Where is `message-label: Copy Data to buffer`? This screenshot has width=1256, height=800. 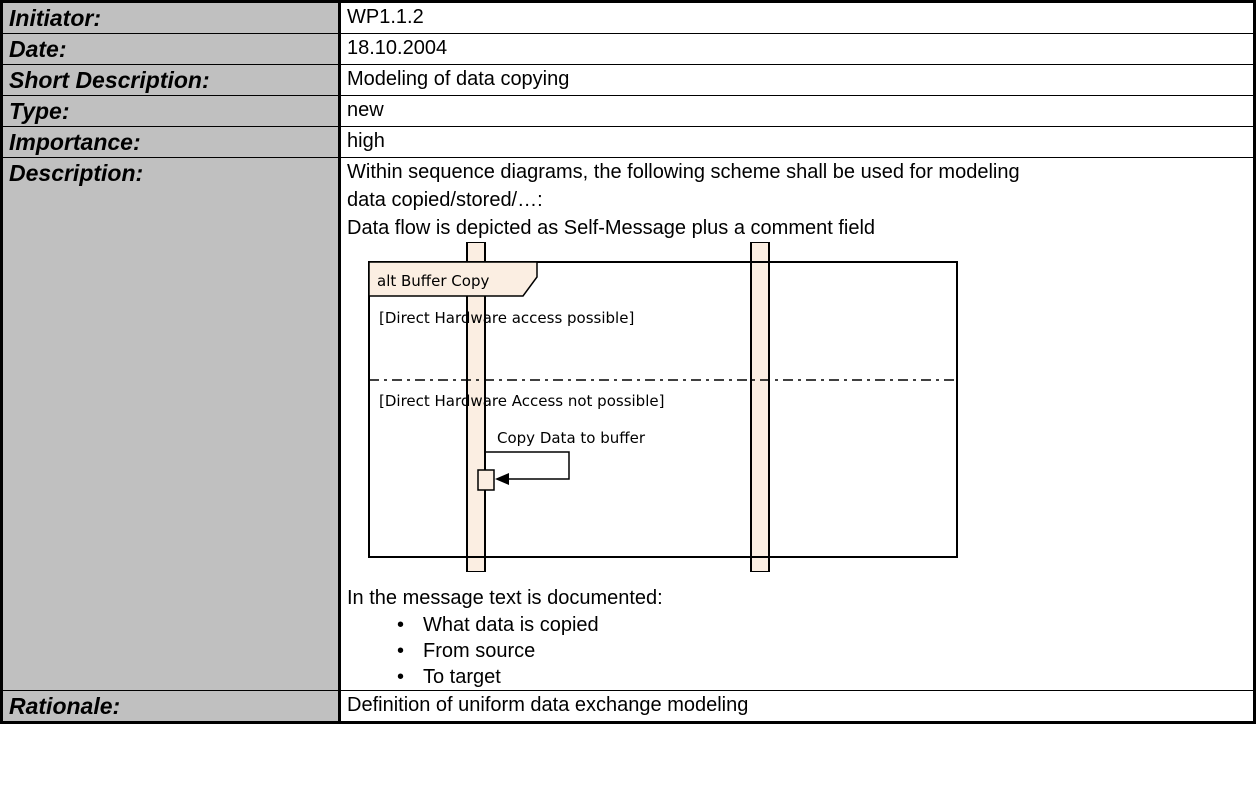
message-label: Copy Data to buffer is located at coordinates (571, 438).